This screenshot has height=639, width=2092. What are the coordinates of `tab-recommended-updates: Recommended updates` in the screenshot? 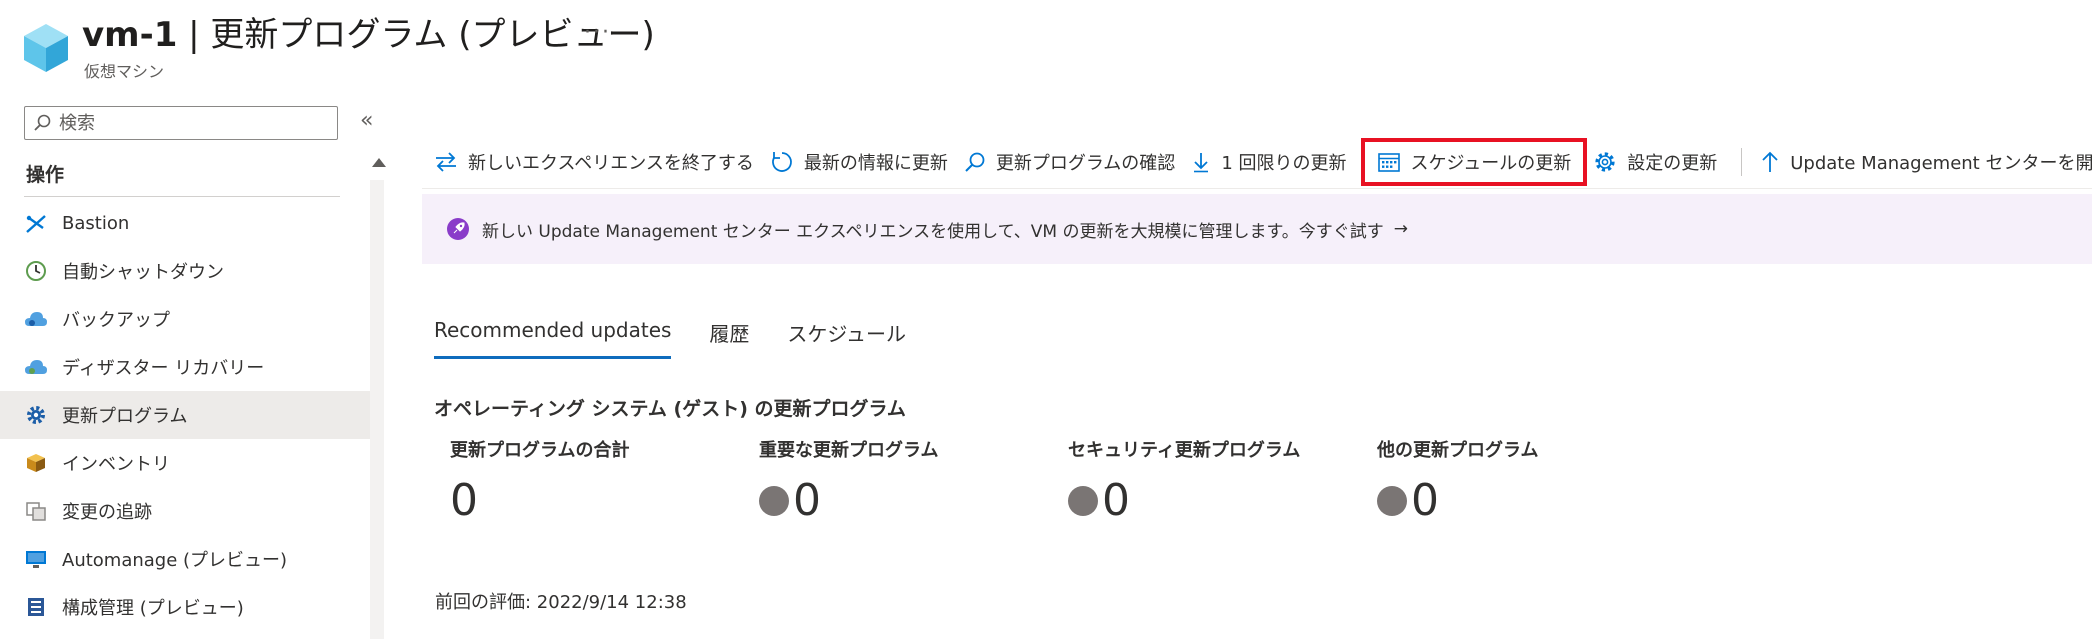 It's located at (553, 338).